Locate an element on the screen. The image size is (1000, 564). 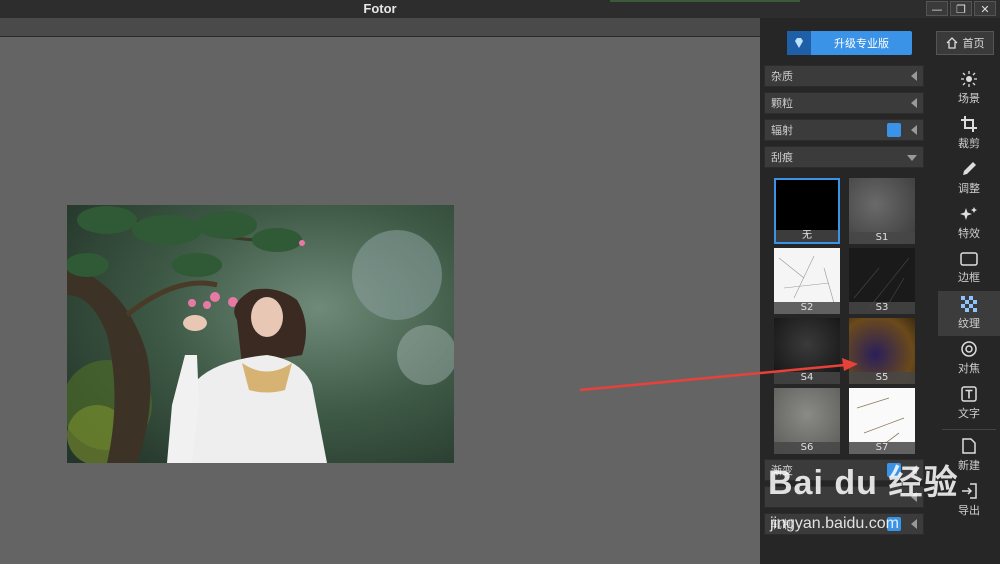
pro-diamond-icon is located at coordinates (894, 130).